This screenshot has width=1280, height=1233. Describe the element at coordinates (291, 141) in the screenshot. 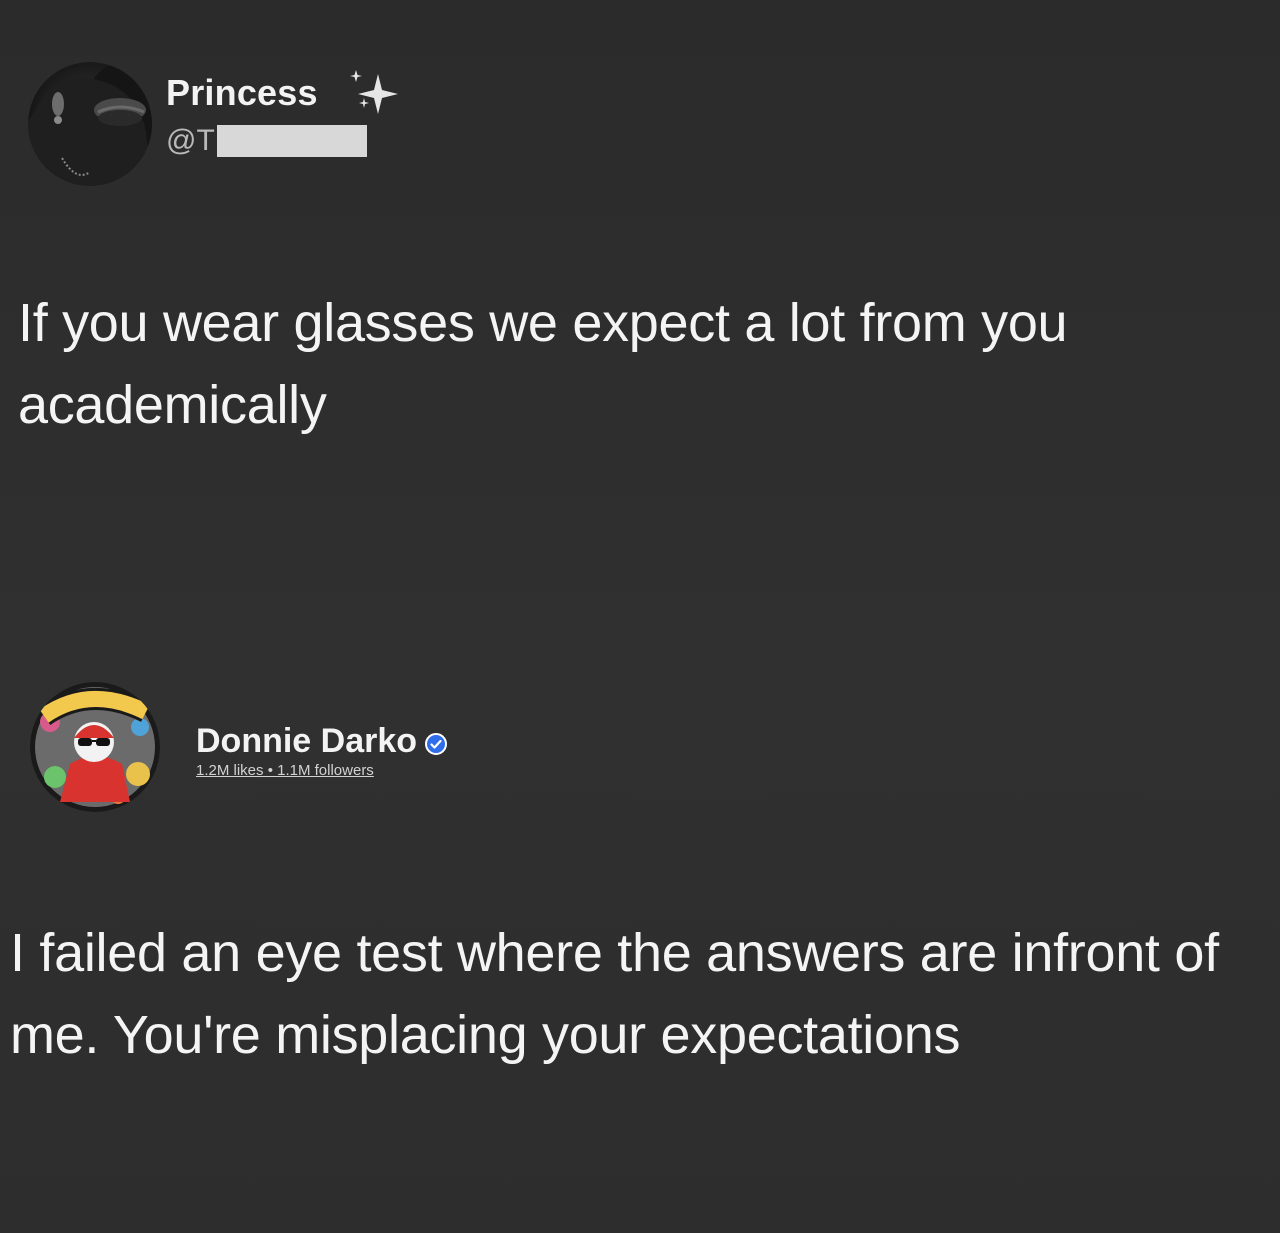

I see `redaction-bar` at that location.